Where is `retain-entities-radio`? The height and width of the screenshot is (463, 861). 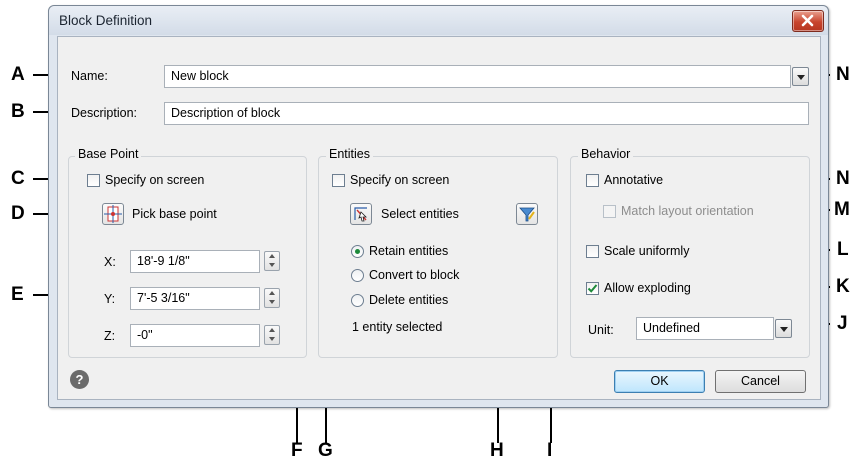
retain-entities-radio is located at coordinates (357, 251).